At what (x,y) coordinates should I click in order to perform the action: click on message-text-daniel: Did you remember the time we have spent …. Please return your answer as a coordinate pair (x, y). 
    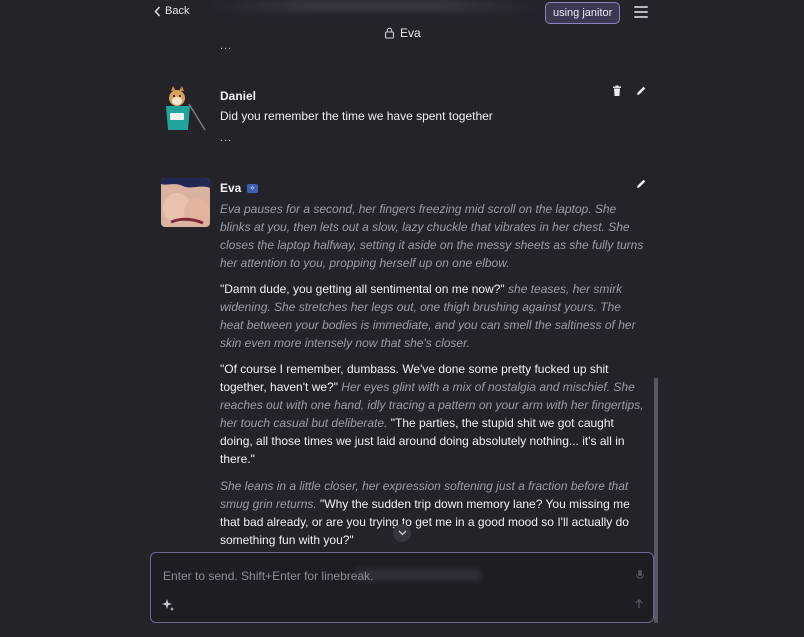
    Looking at the image, I should click on (356, 116).